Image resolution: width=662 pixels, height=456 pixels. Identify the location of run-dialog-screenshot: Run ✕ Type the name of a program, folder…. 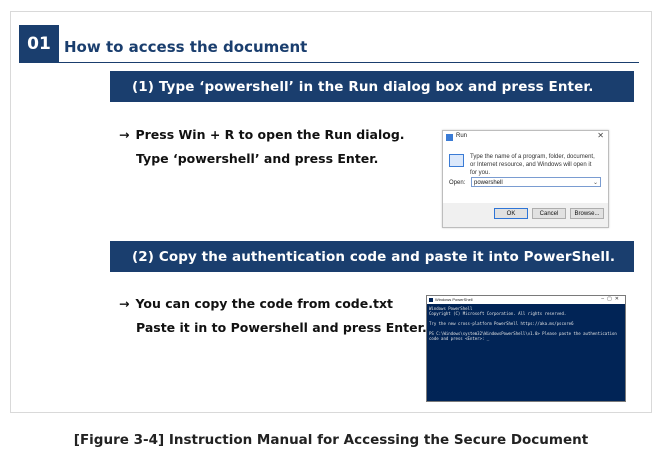
(525, 179).